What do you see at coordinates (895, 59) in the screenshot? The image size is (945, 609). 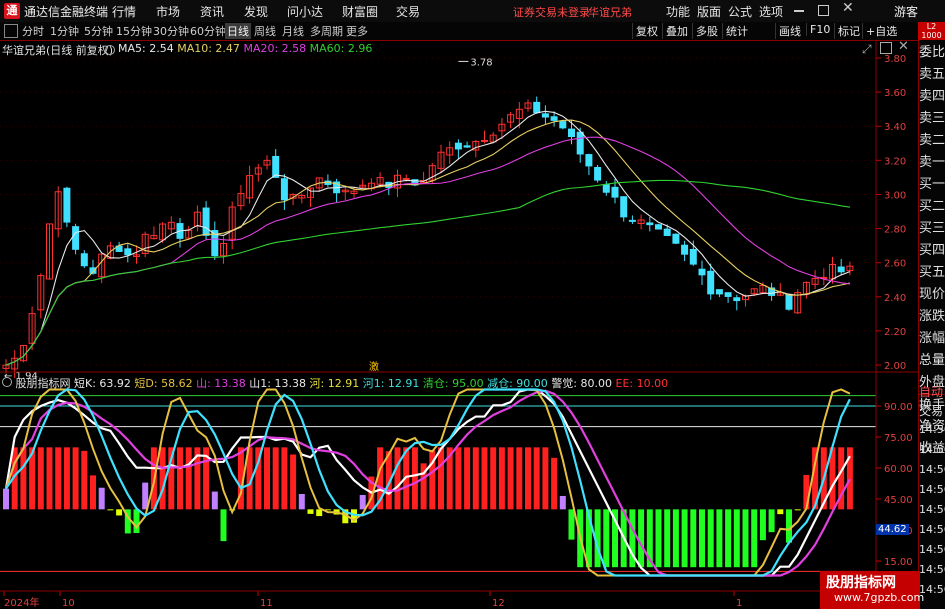 I see `price-tick-label: 3.80` at bounding box center [895, 59].